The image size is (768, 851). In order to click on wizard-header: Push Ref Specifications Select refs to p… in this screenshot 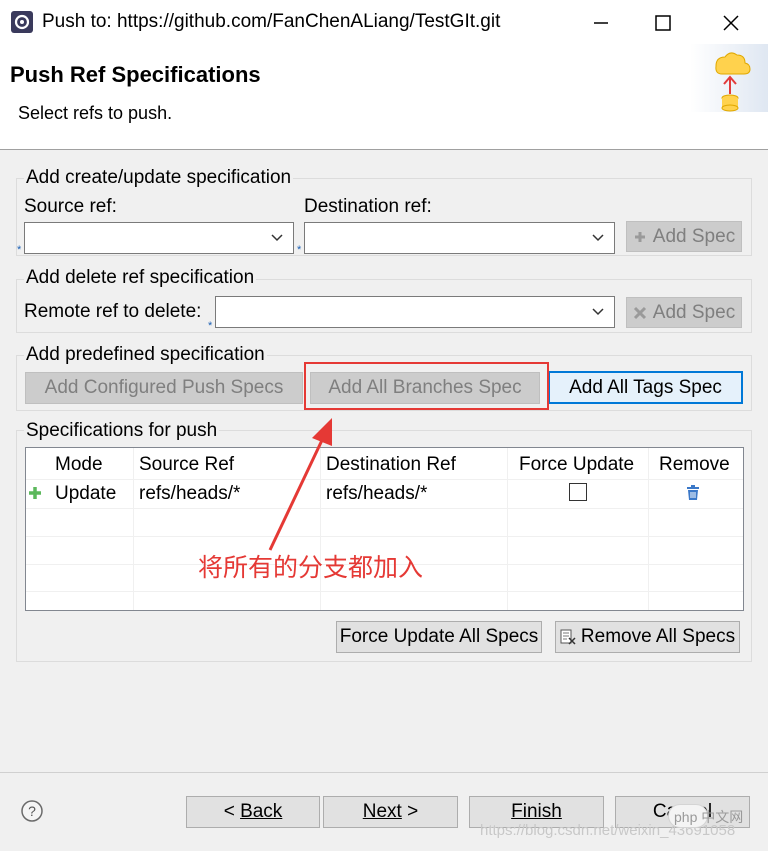, I will do `click(384, 97)`.